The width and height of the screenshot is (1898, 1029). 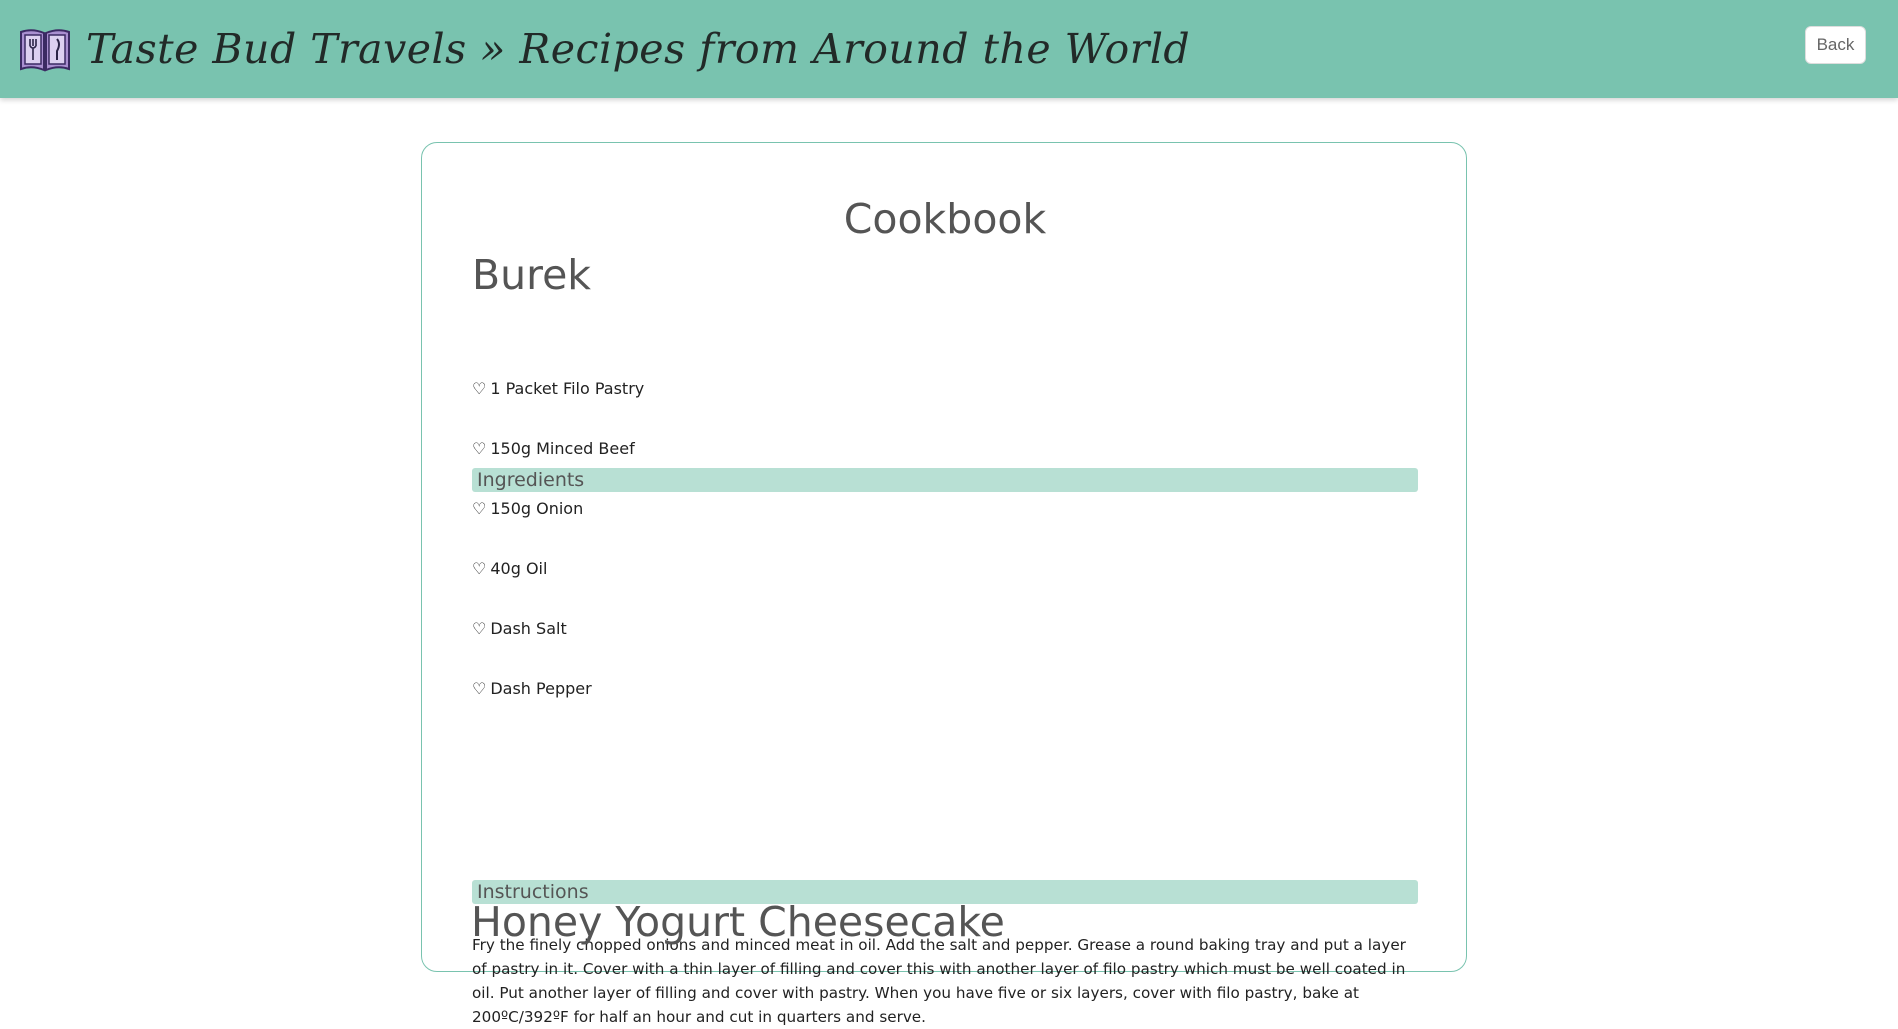 I want to click on ingredient-item: ♡ 150g Onion, so click(x=558, y=525).